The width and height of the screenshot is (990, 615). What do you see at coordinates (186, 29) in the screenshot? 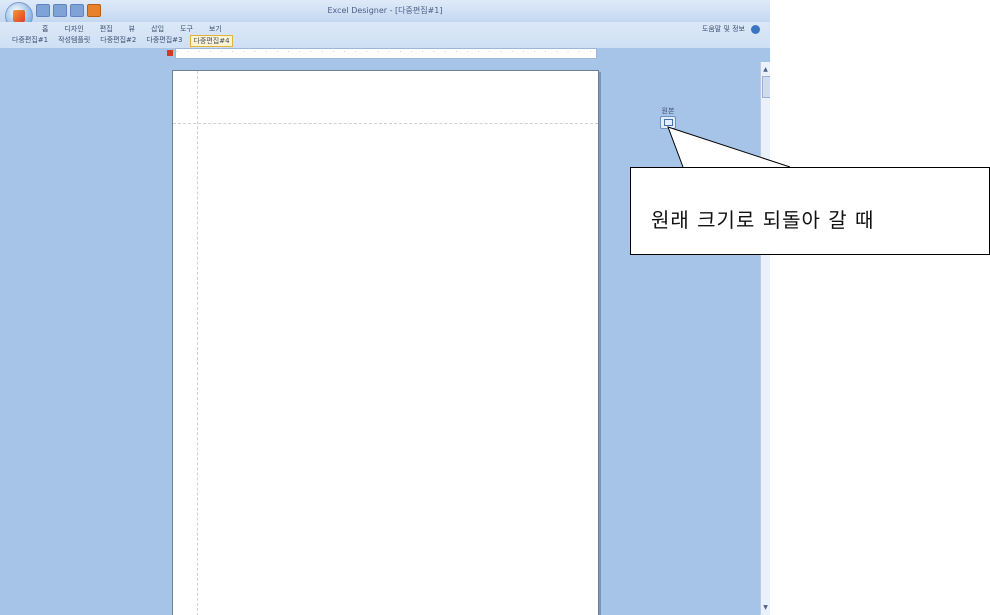
I see `menu-tools: 도구` at bounding box center [186, 29].